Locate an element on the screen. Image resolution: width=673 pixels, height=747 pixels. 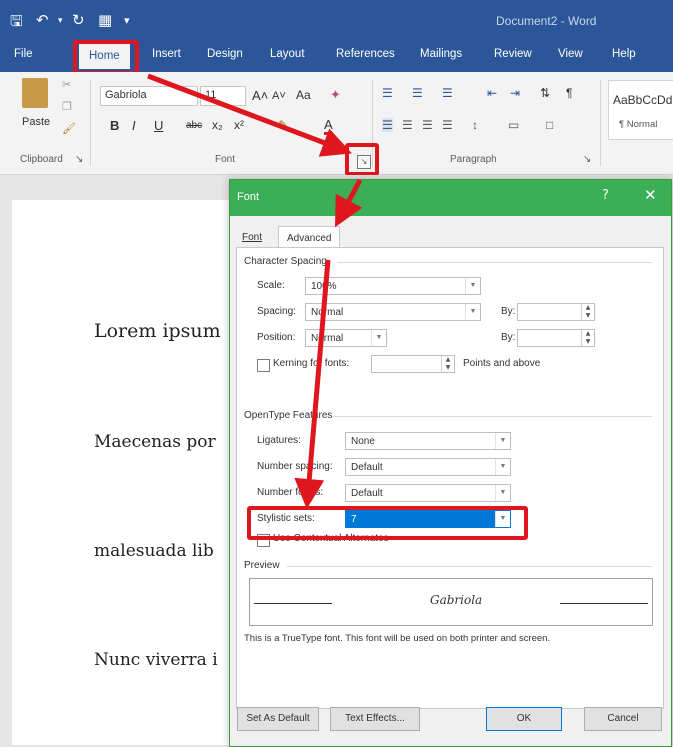
arrow-to-launcher is located at coordinates (250, 115).